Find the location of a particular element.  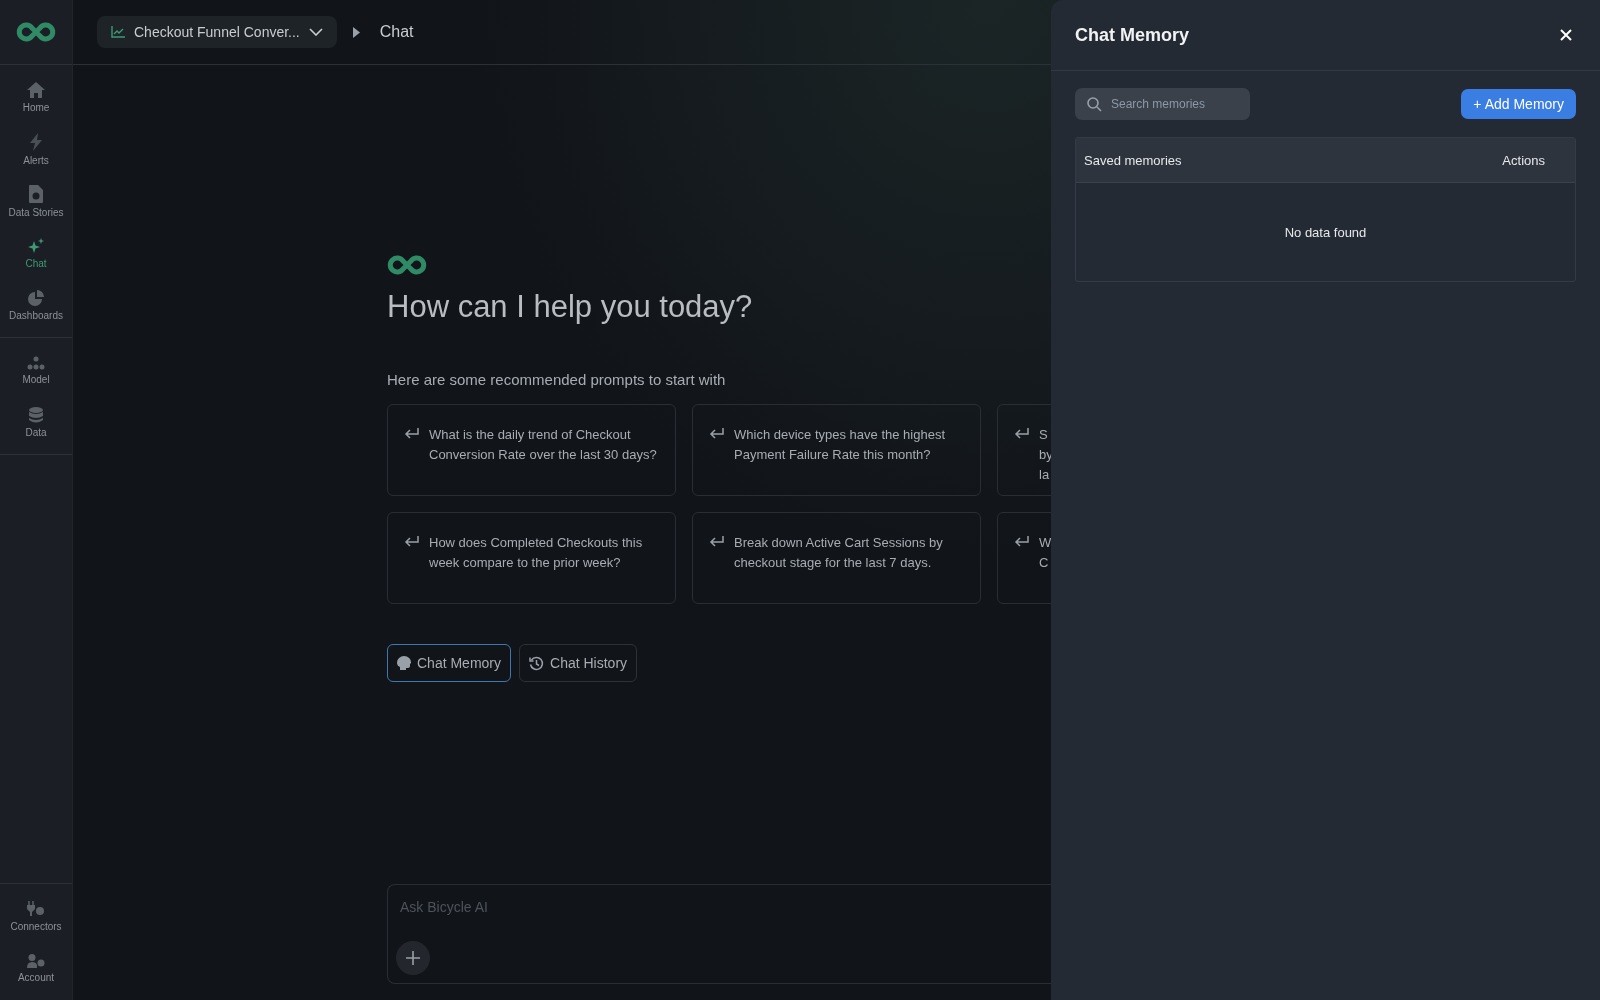

chat-input-field: Ask Bicycle AI is located at coordinates (994, 907).